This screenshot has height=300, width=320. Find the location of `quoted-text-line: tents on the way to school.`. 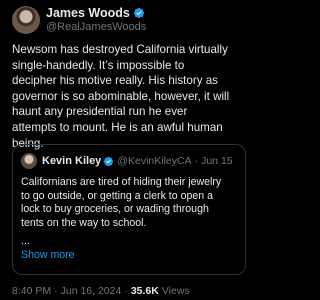

quoted-text-line: tents on the way to school. is located at coordinates (84, 222).